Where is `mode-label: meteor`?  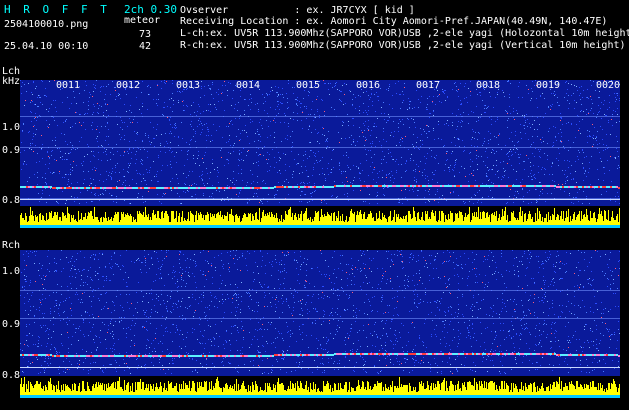 mode-label: meteor is located at coordinates (142, 20).